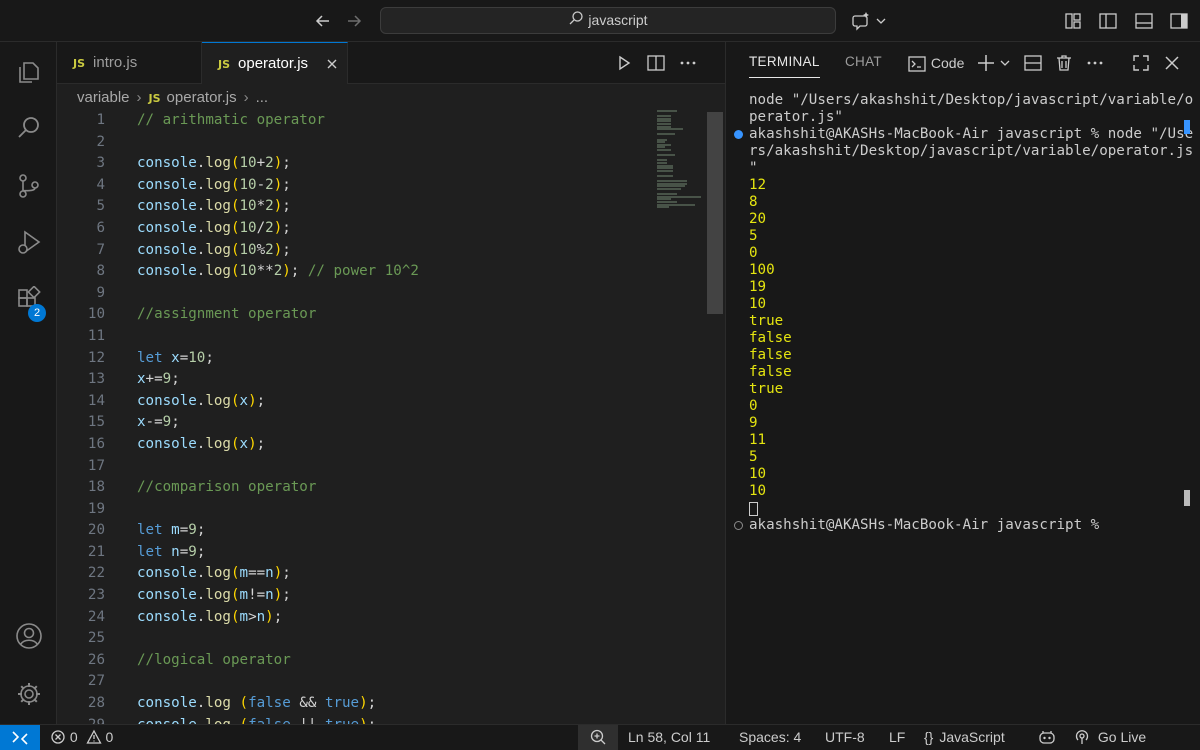 The image size is (1200, 750). What do you see at coordinates (608, 20) in the screenshot?
I see `command-center-search: javascript` at bounding box center [608, 20].